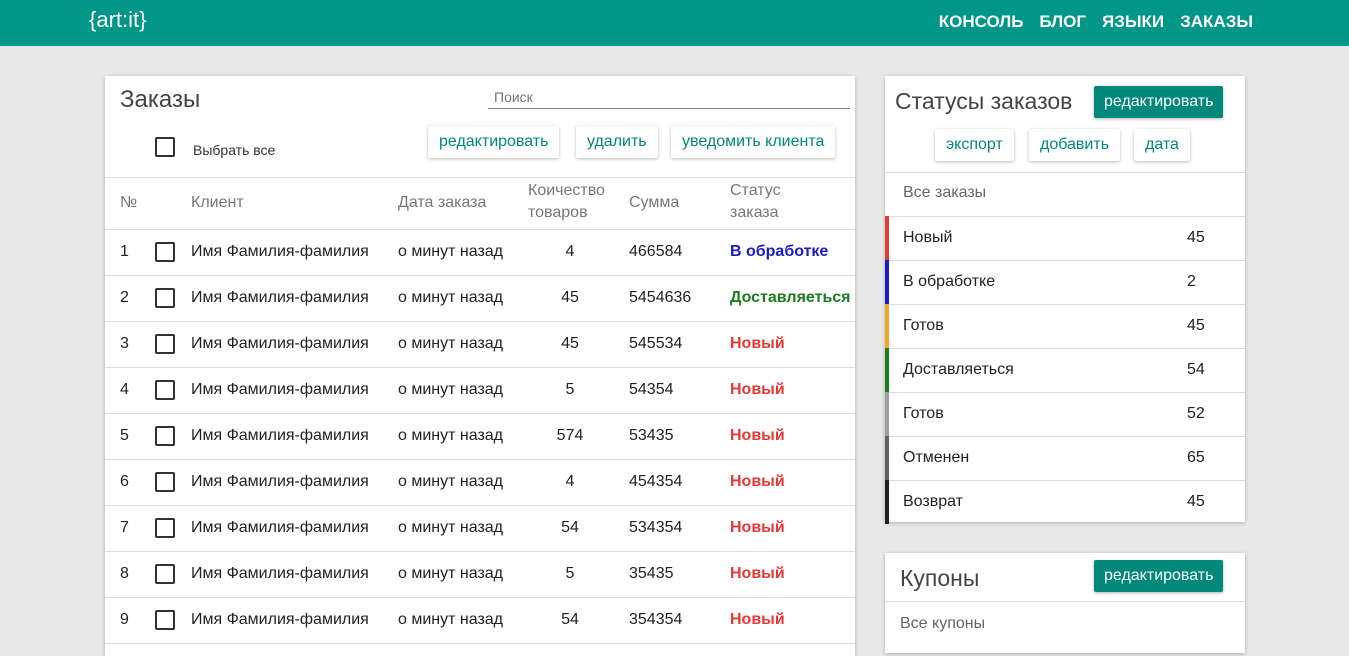  Describe the element at coordinates (949, 281) in the screenshot. I see `status-label: В обработке` at that location.